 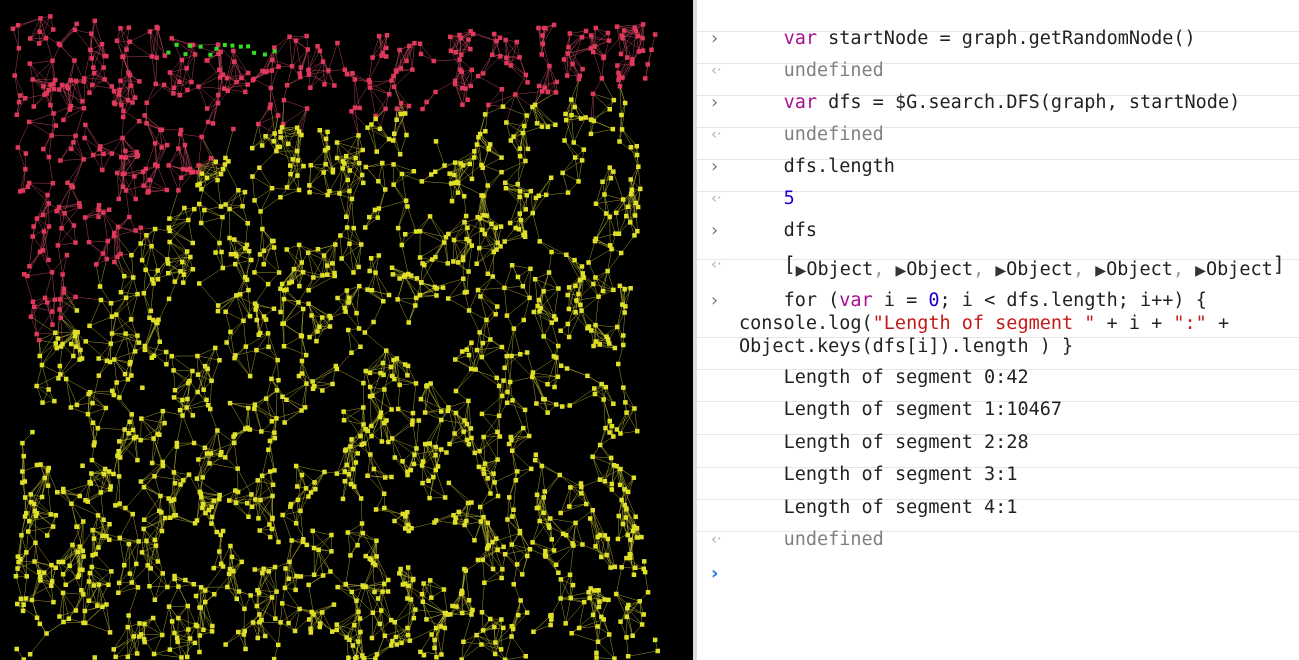 I want to click on number-literal: 0, so click(x=934, y=300).